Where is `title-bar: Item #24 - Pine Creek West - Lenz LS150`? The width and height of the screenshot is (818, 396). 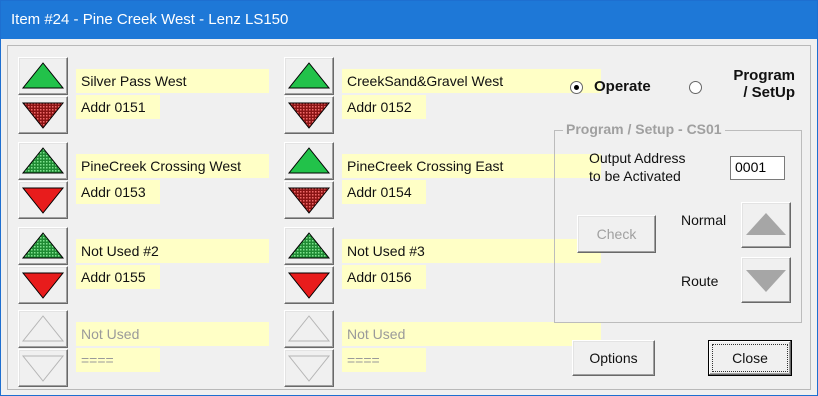
title-bar: Item #24 - Pine Creek West - Lenz LS150 is located at coordinates (409, 20).